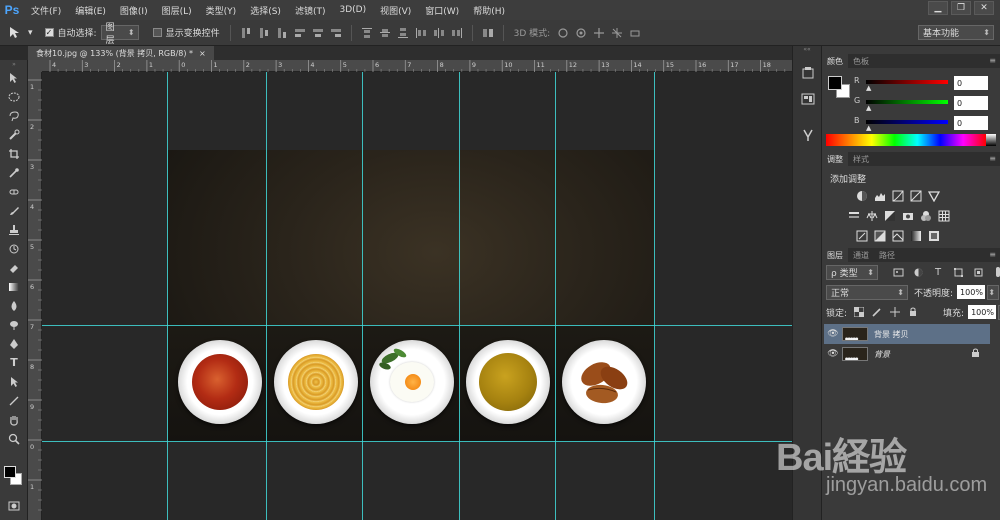 The width and height of the screenshot is (1000, 520). What do you see at coordinates (599, 33) in the screenshot?
I see `3d-pan-icon` at bounding box center [599, 33].